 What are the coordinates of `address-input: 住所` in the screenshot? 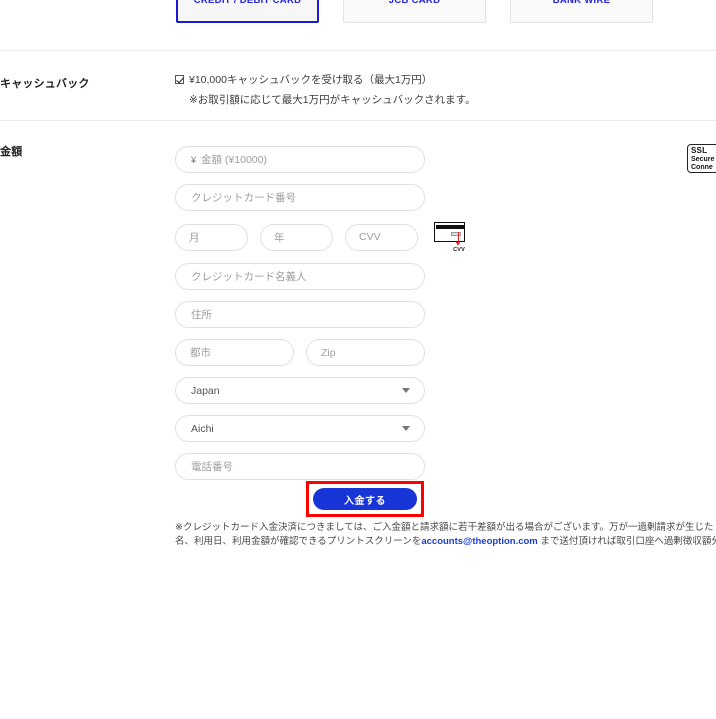 It's located at (300, 314).